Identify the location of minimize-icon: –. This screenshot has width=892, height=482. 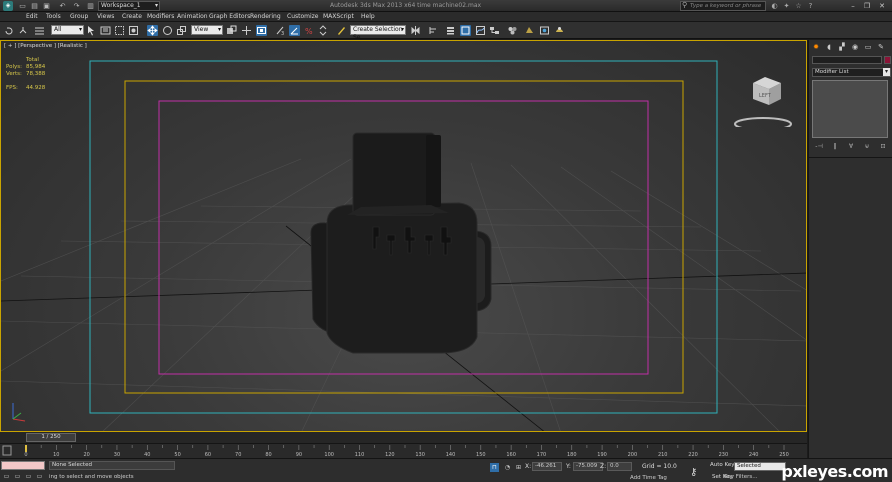
(853, 6).